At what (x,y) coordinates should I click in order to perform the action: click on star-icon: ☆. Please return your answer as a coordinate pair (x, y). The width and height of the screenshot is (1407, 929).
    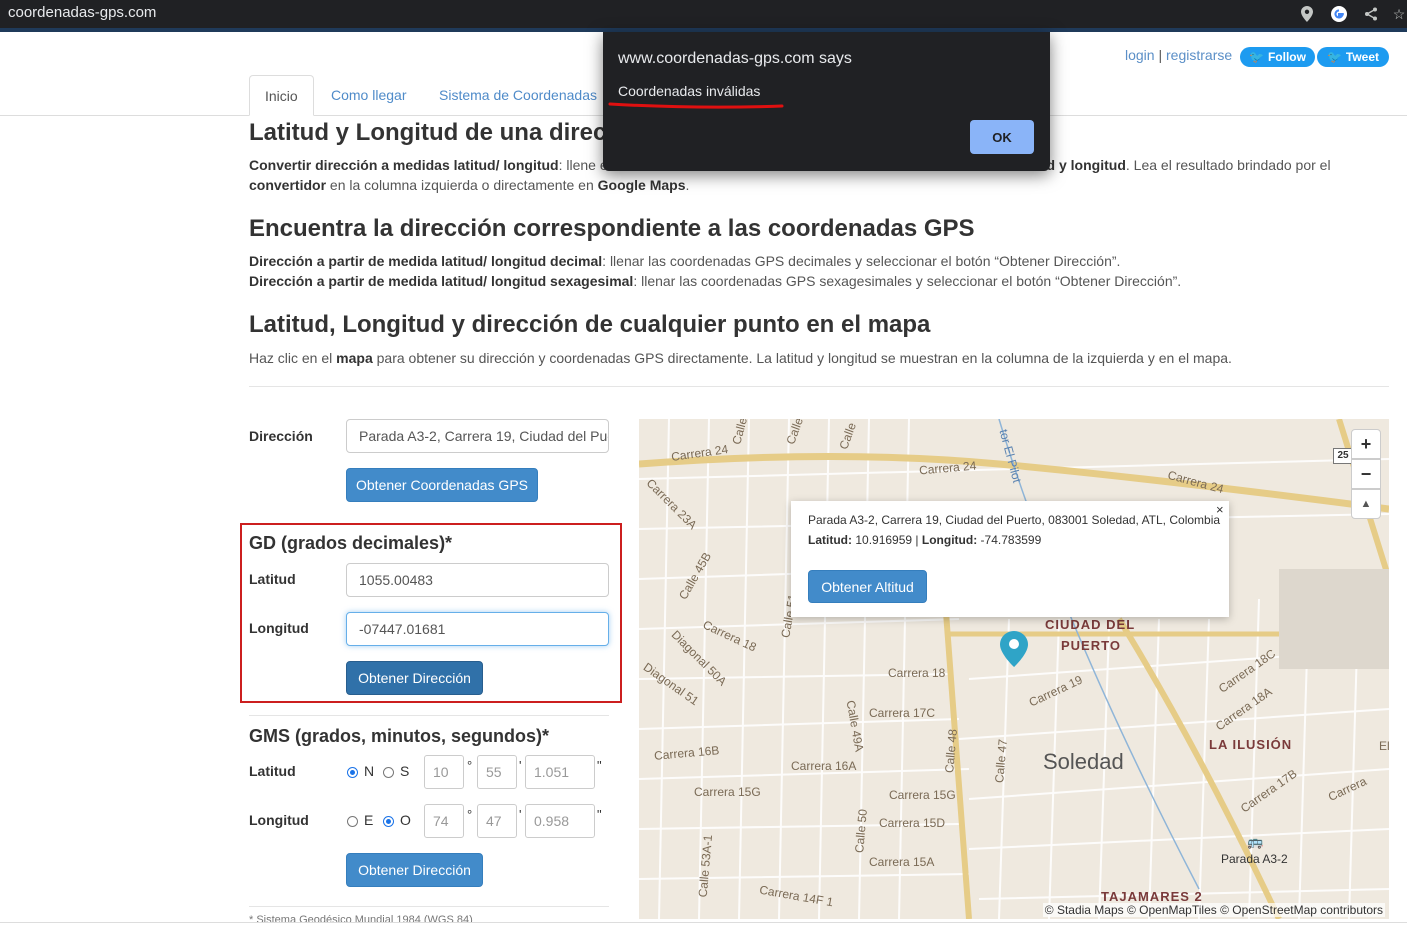
    Looking at the image, I should click on (1398, 14).